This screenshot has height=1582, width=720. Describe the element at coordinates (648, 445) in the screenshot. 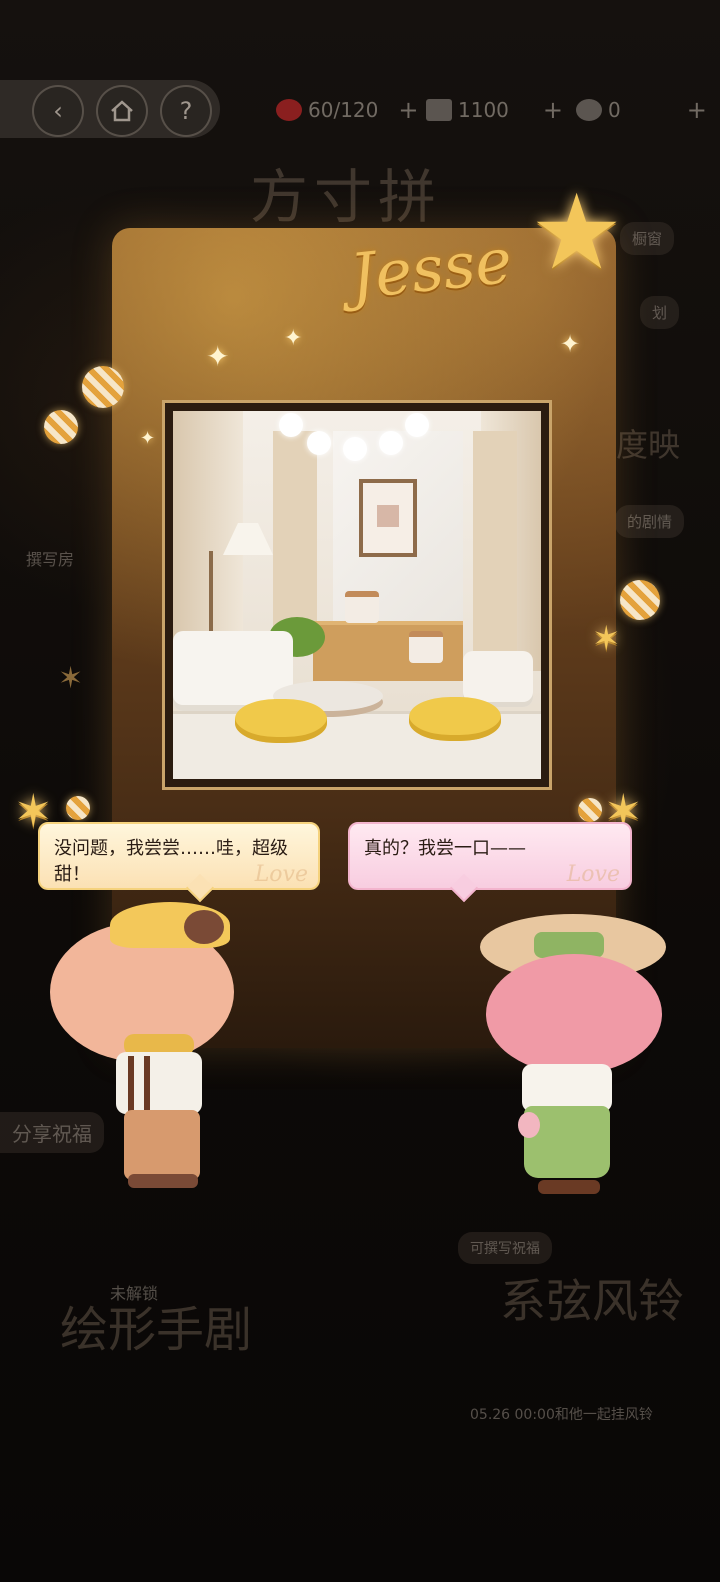

I see `bg-side-label-screening: 度映` at that location.